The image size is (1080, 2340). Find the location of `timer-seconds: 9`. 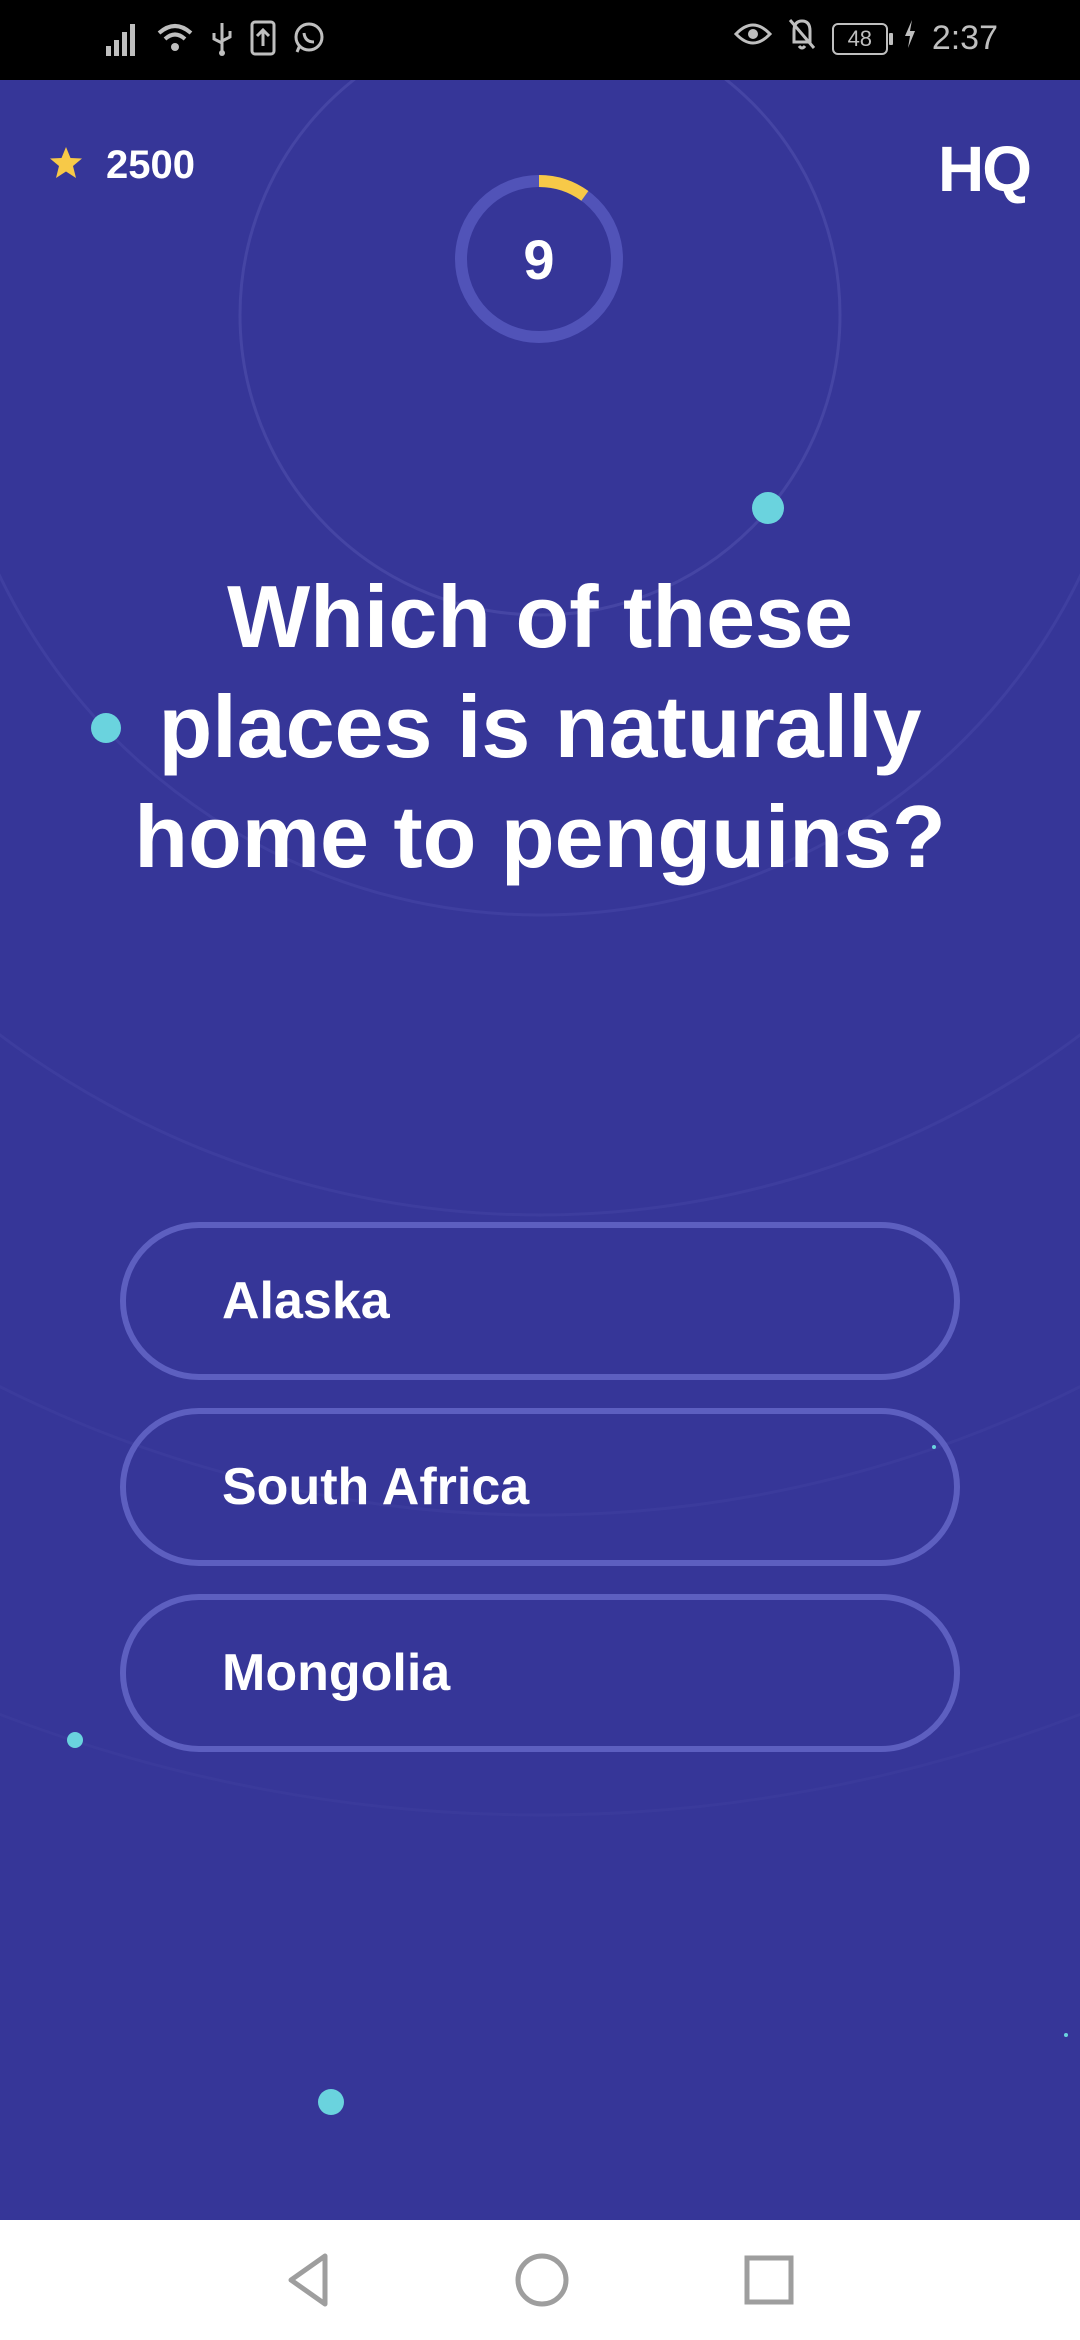

timer-seconds: 9 is located at coordinates (539, 259).